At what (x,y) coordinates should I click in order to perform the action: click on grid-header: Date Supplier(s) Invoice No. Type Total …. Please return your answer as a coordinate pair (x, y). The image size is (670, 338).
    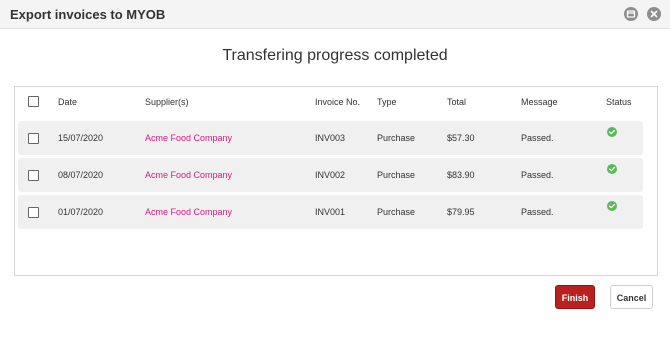
    Looking at the image, I should click on (336, 102).